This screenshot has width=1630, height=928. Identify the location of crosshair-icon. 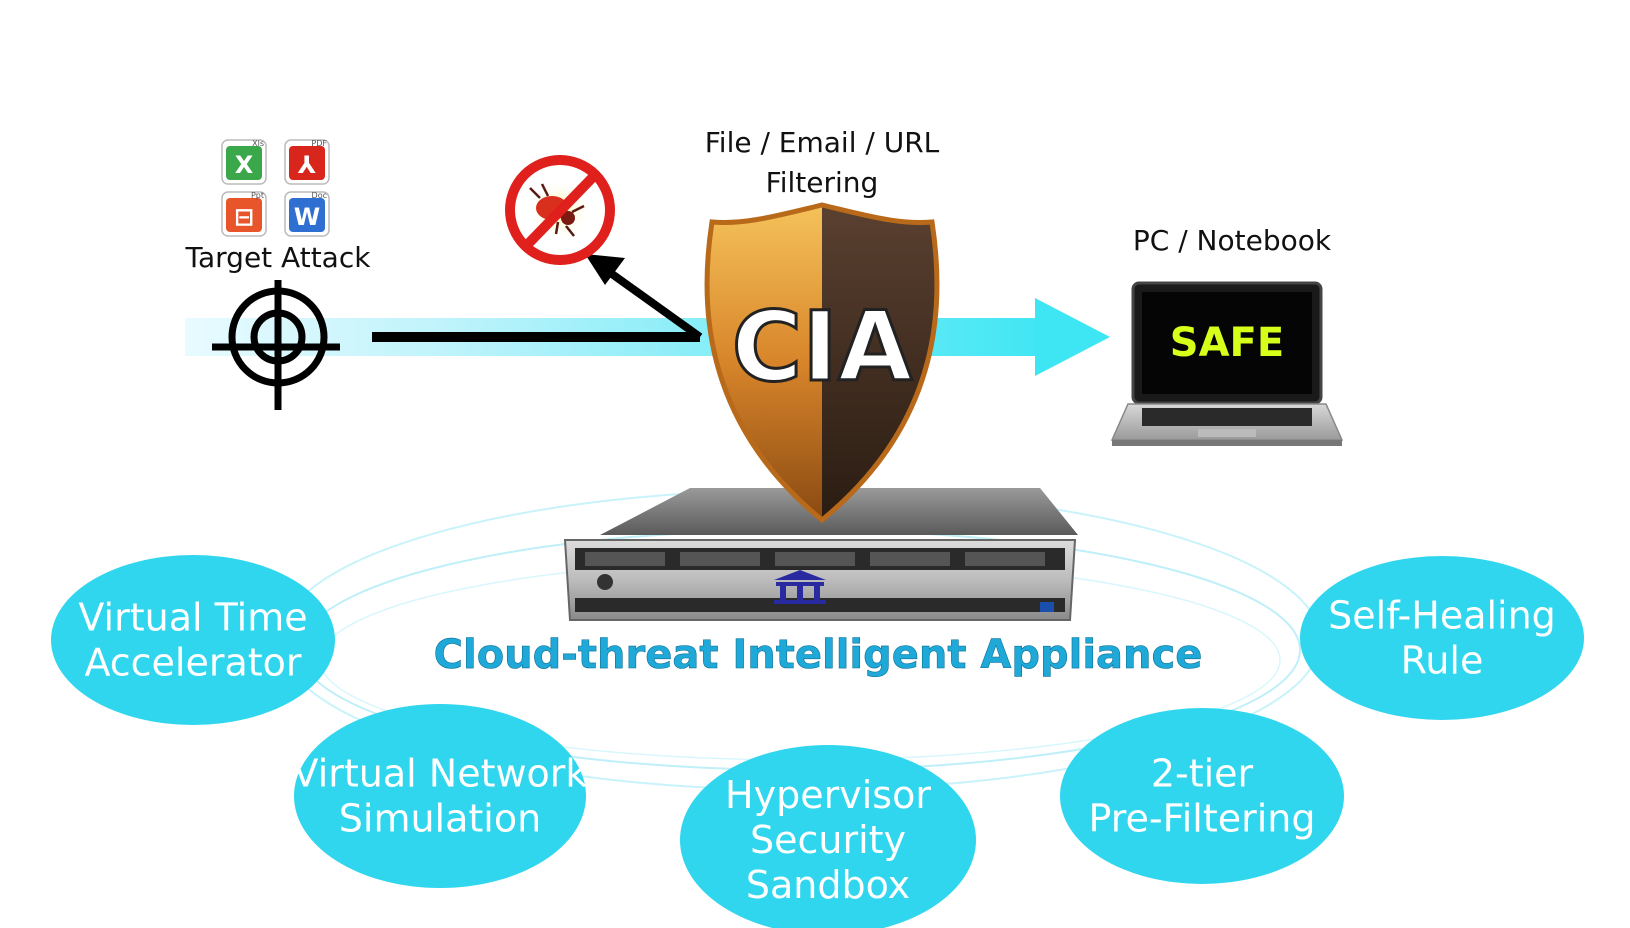
(276, 345).